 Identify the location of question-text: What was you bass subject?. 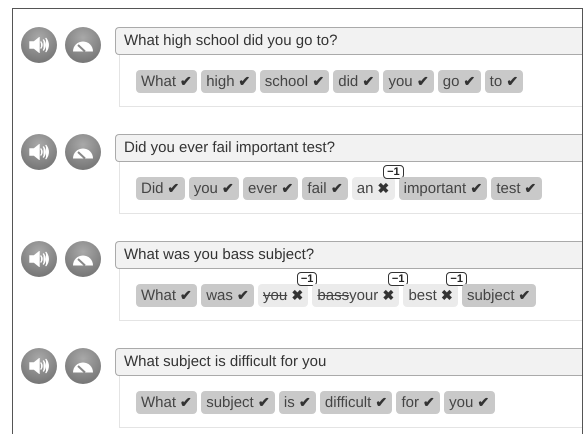
(348, 255).